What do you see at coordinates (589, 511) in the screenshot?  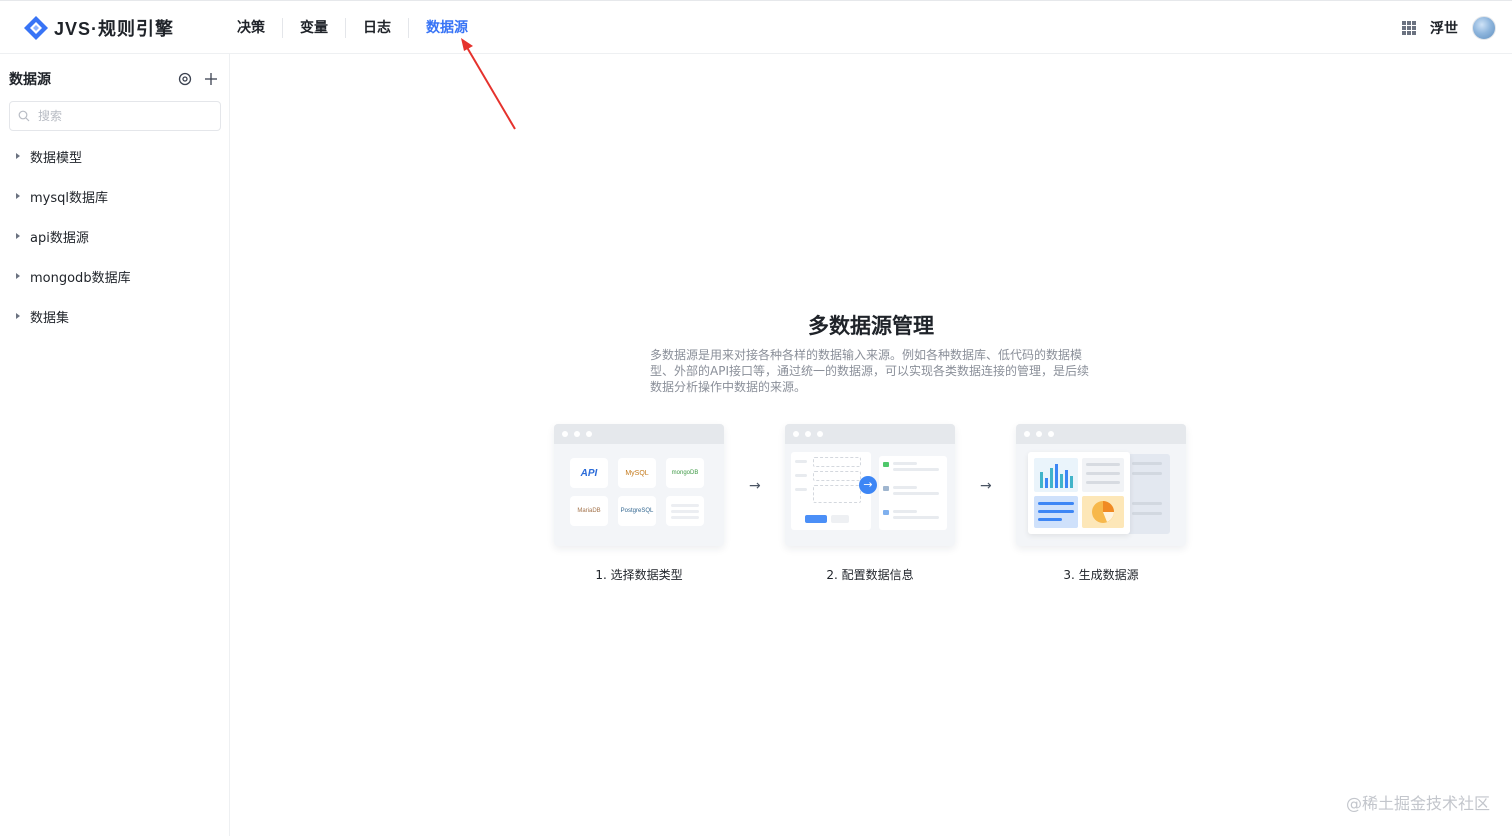 I see `mariadb-tile: MariaDB` at bounding box center [589, 511].